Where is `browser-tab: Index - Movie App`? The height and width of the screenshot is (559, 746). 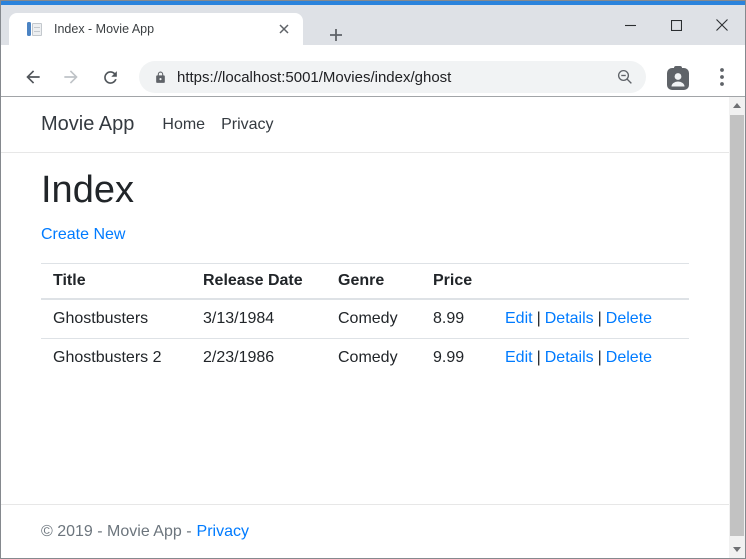 browser-tab: Index - Movie App is located at coordinates (156, 29).